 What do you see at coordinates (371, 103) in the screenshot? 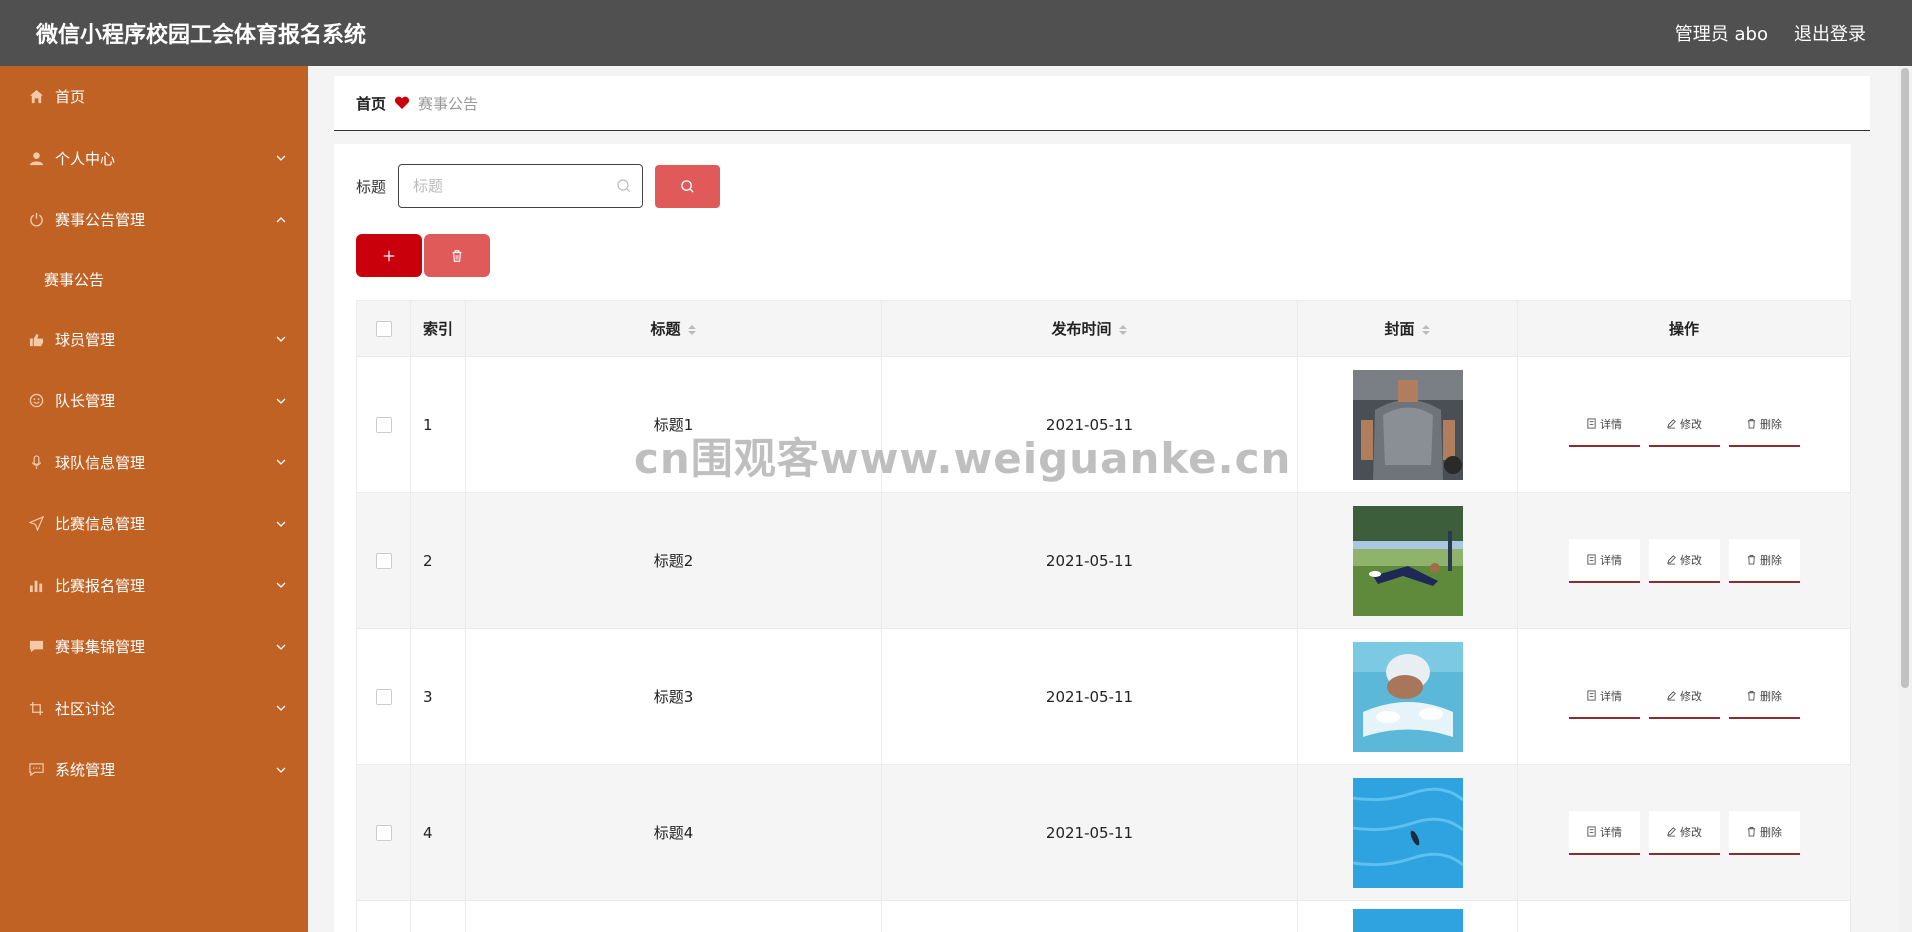
I see `breadcrumb-home: 首页` at bounding box center [371, 103].